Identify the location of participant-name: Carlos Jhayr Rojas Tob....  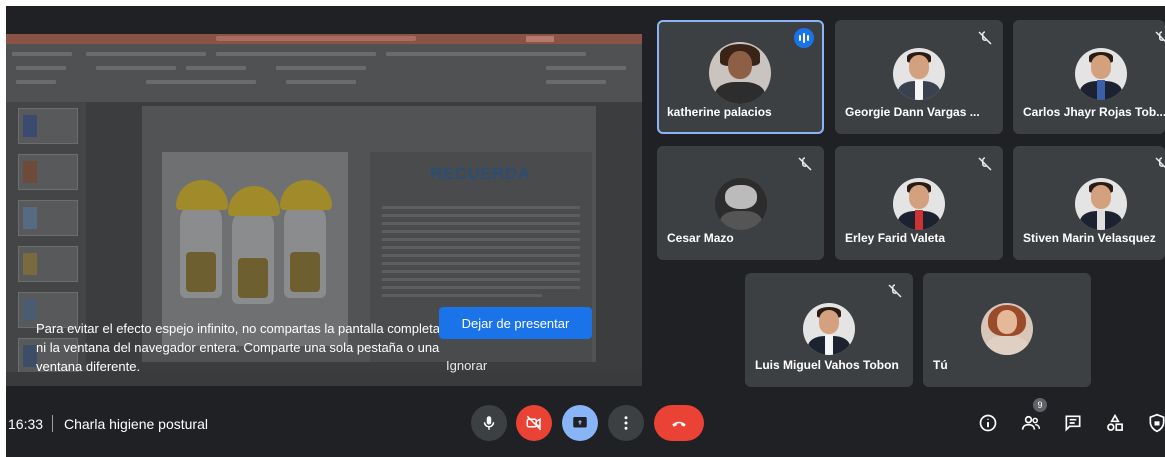
(1094, 112).